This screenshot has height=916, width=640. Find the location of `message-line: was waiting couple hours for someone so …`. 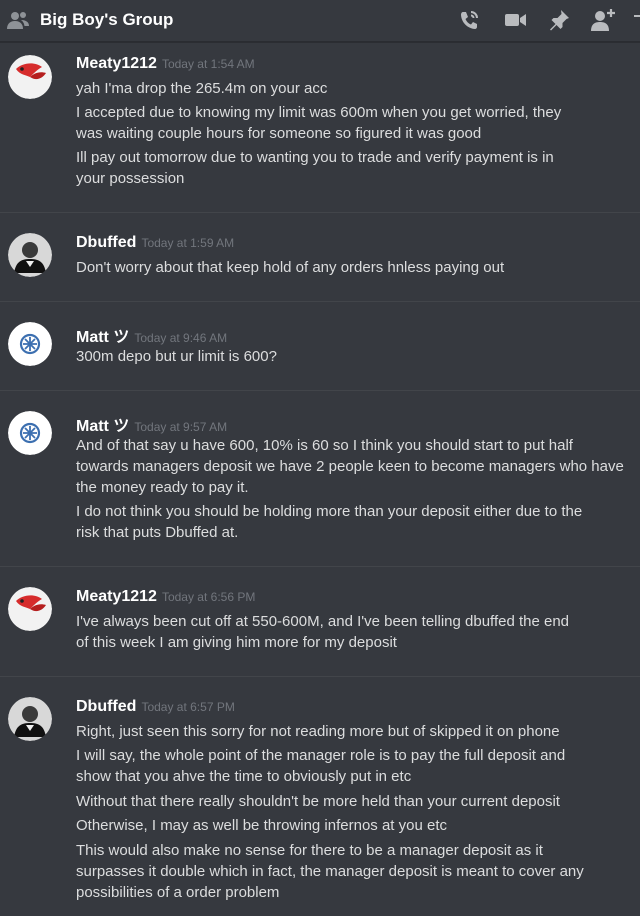

message-line: was waiting couple hours for someone so … is located at coordinates (279, 133).